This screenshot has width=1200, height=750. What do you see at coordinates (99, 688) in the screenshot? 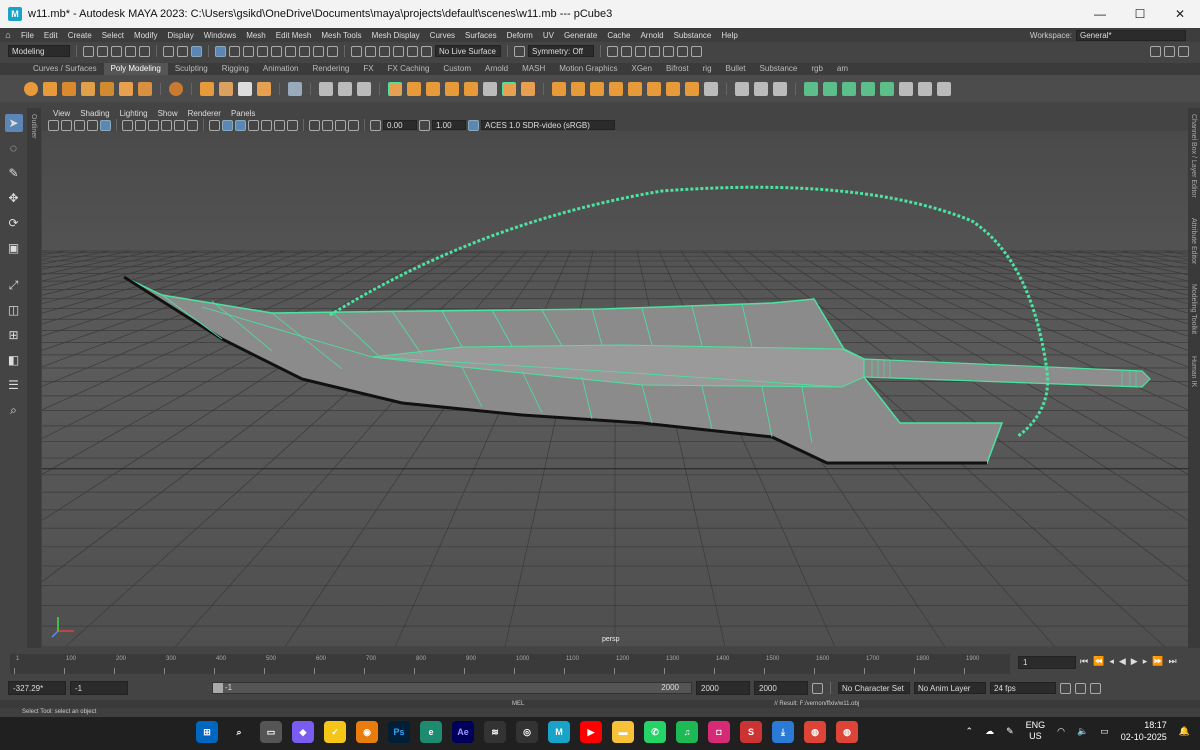
I see `start-time-field: -1` at bounding box center [99, 688].